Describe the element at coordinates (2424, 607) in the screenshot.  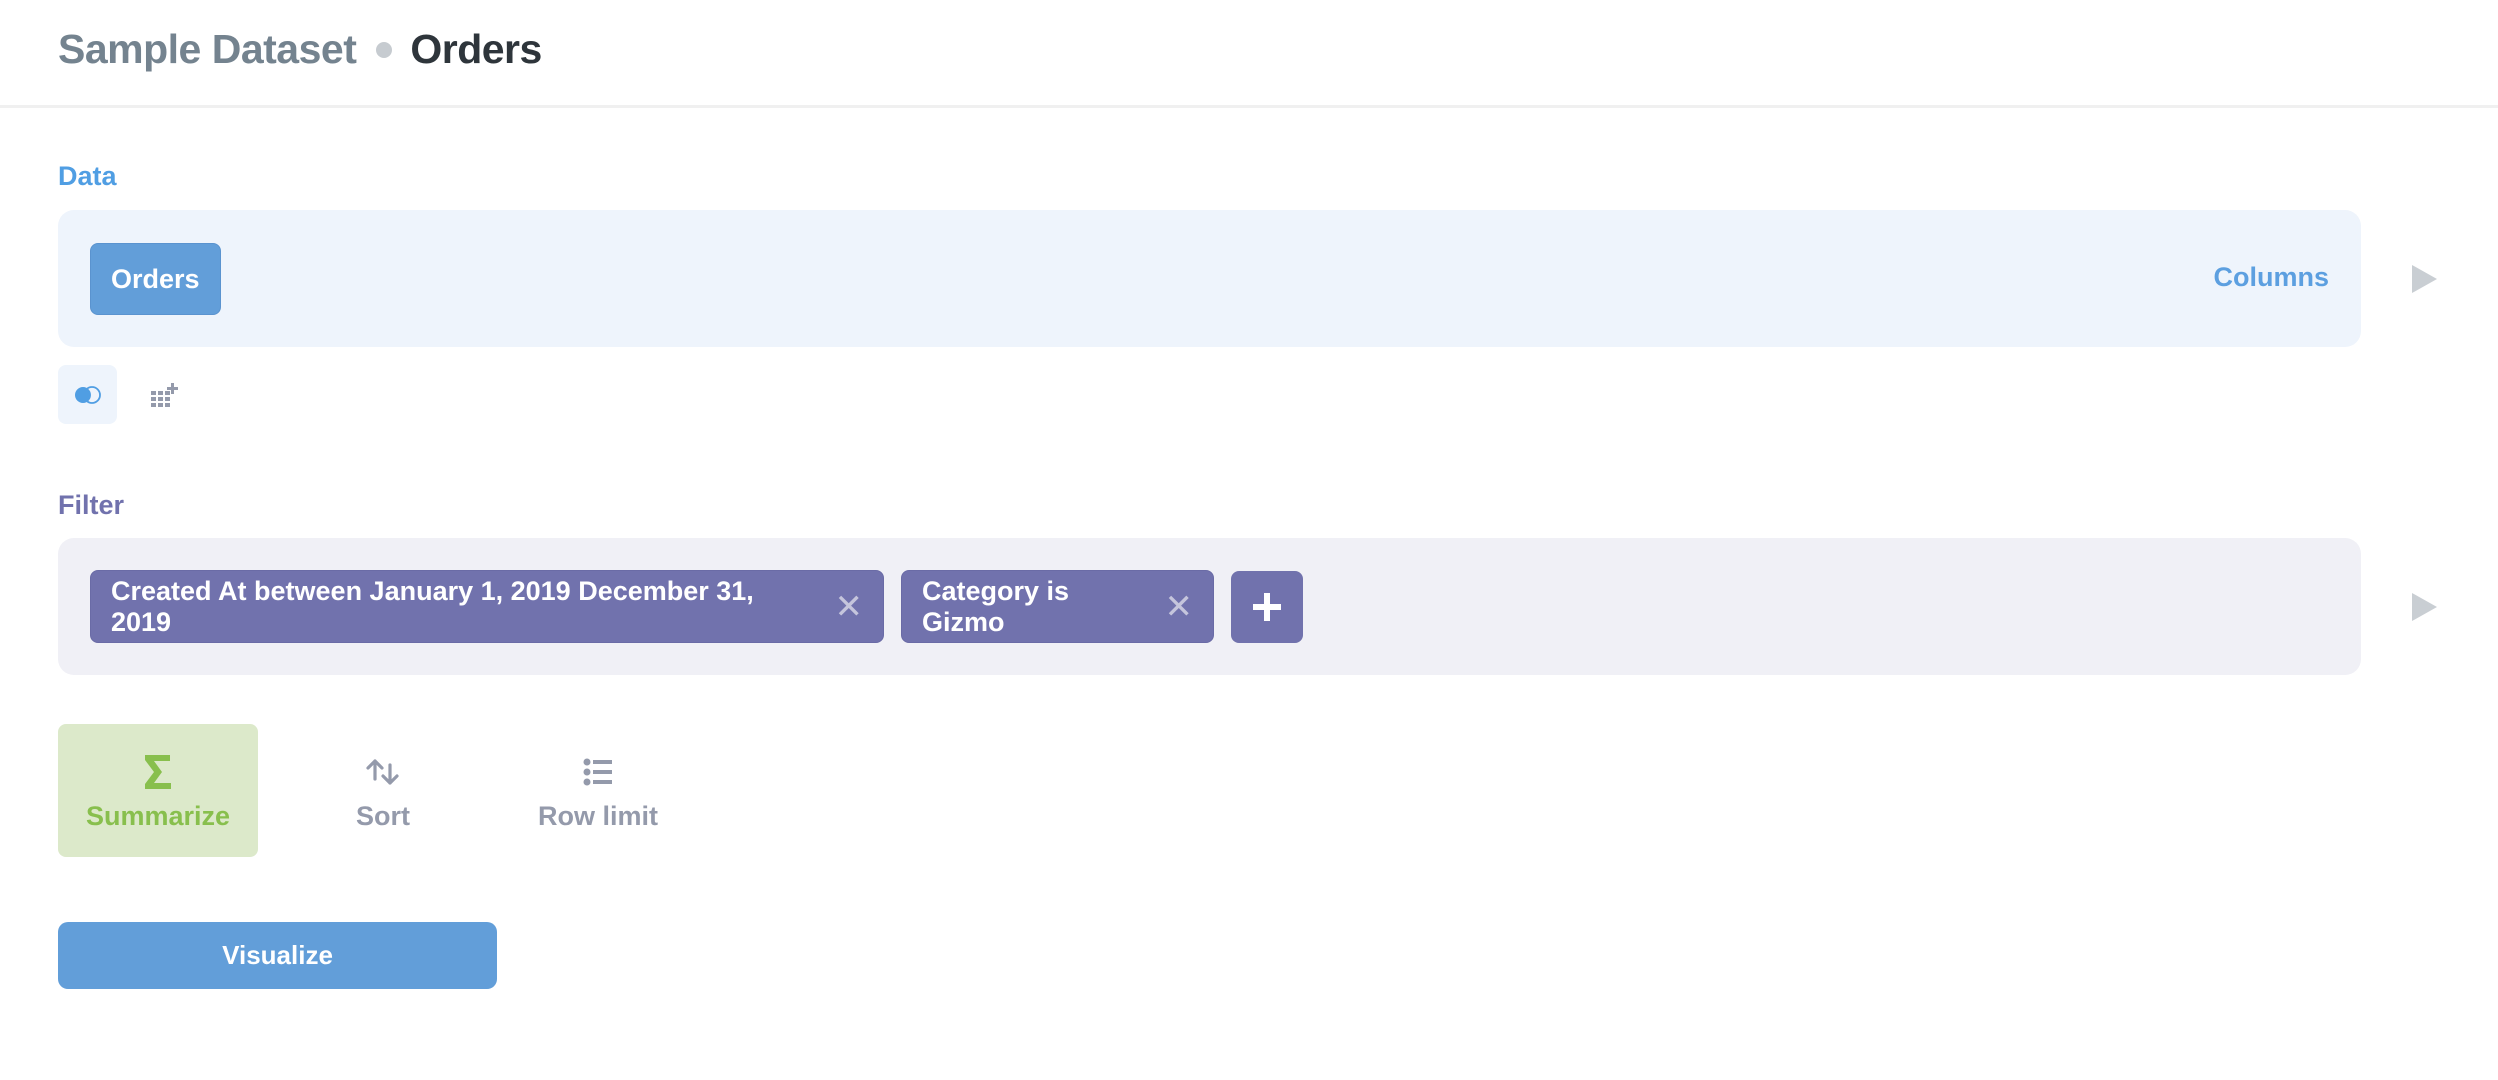
I see `preview-filter-button` at that location.